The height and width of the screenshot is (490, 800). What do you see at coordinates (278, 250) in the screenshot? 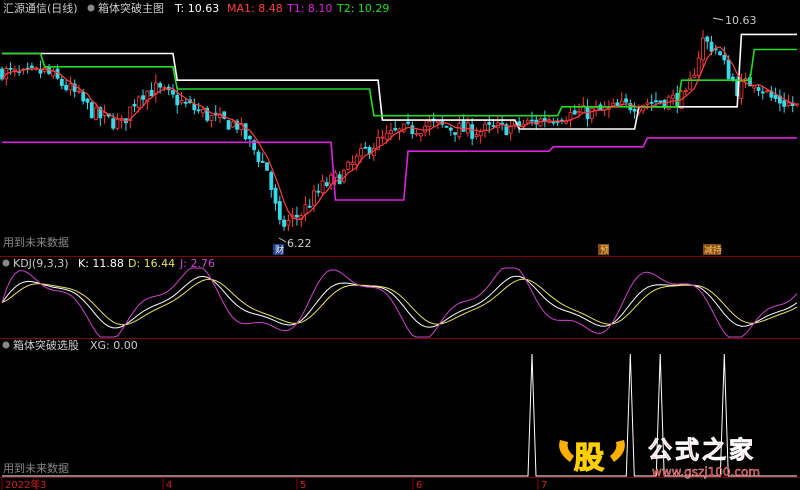
I see `flag-cai: 财` at bounding box center [278, 250].